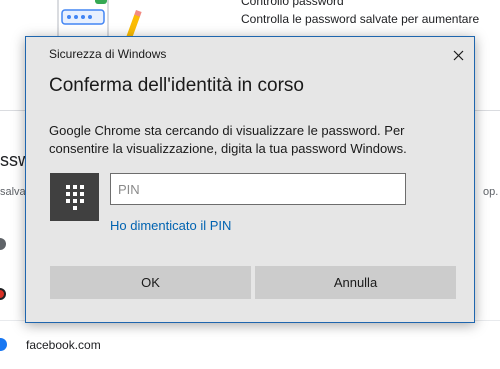 This screenshot has height=369, width=500. Describe the element at coordinates (150, 282) in the screenshot. I see `ok-button: OK` at that location.